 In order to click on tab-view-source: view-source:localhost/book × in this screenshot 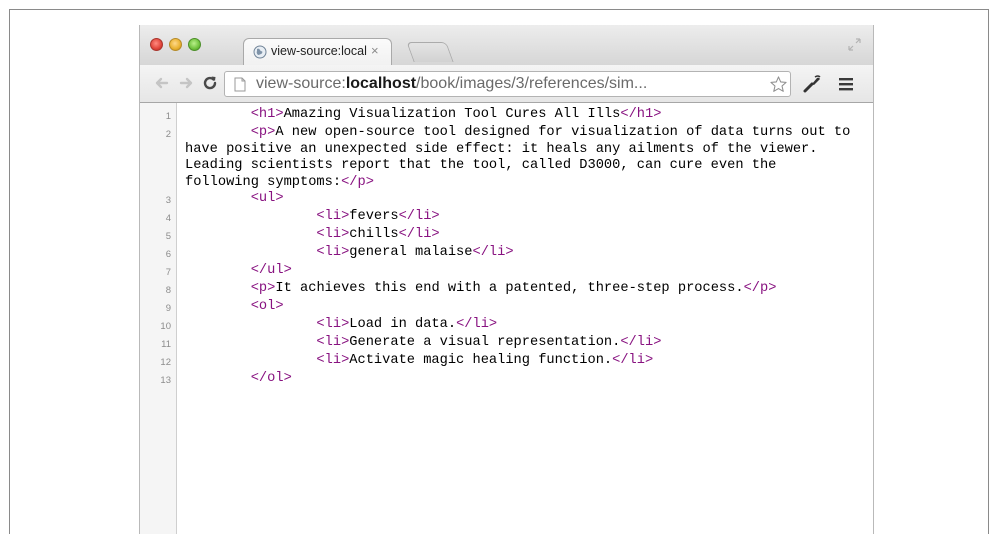, I will do `click(317, 51)`.